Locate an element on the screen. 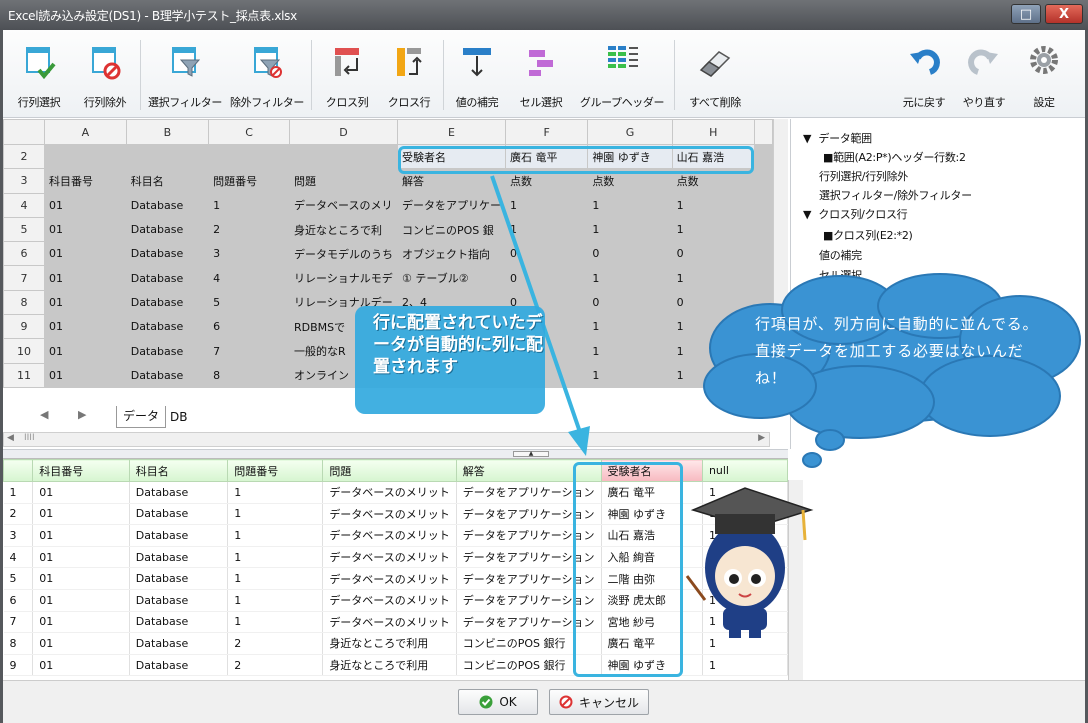 This screenshot has height=723, width=1088. preview-row-number: 5 is located at coordinates (18, 578).